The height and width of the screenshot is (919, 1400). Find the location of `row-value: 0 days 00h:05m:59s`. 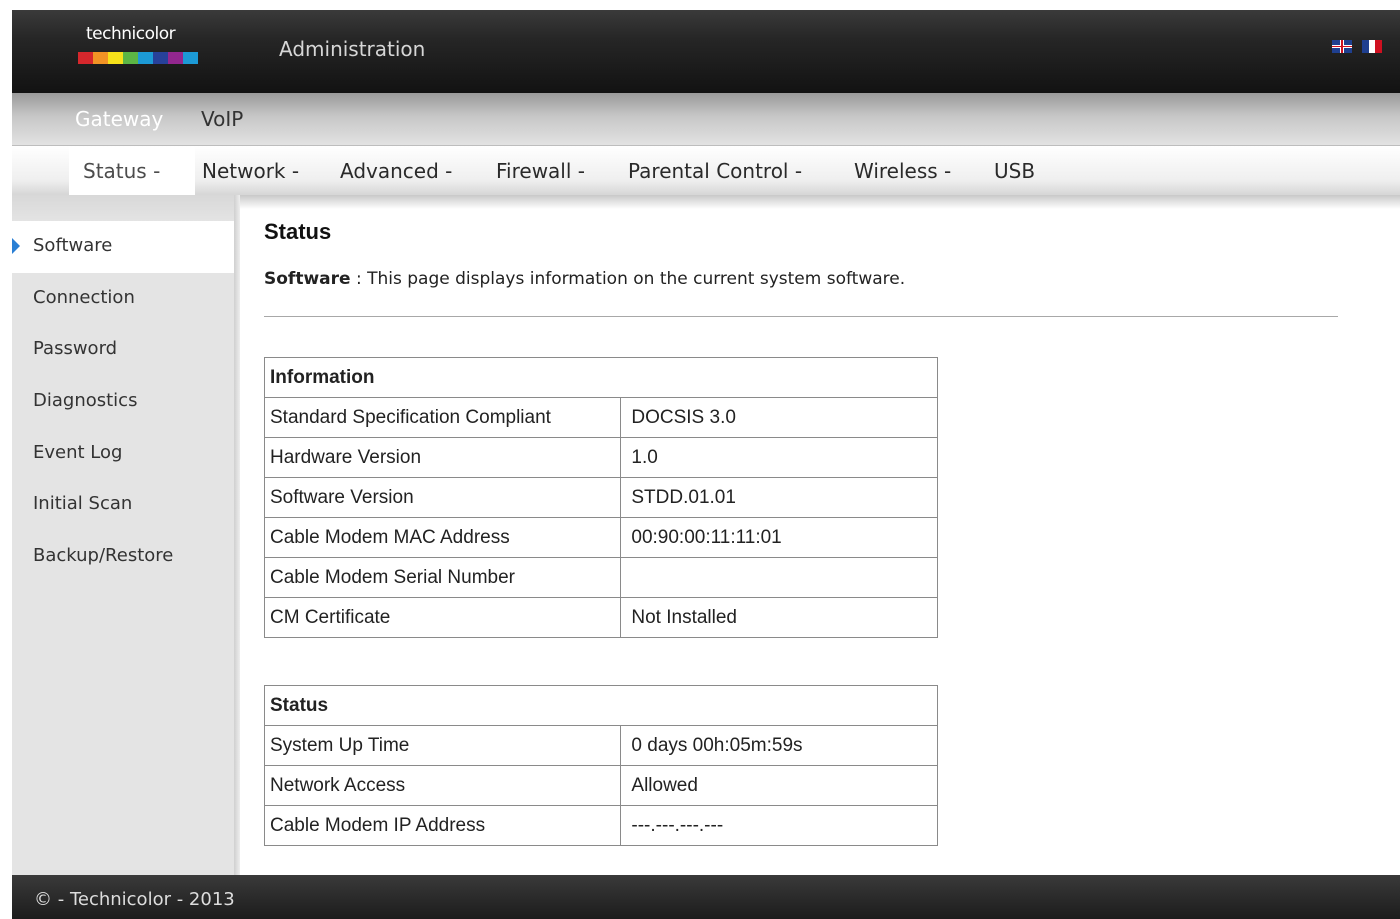

row-value: 0 days 00h:05m:59s is located at coordinates (779, 745).